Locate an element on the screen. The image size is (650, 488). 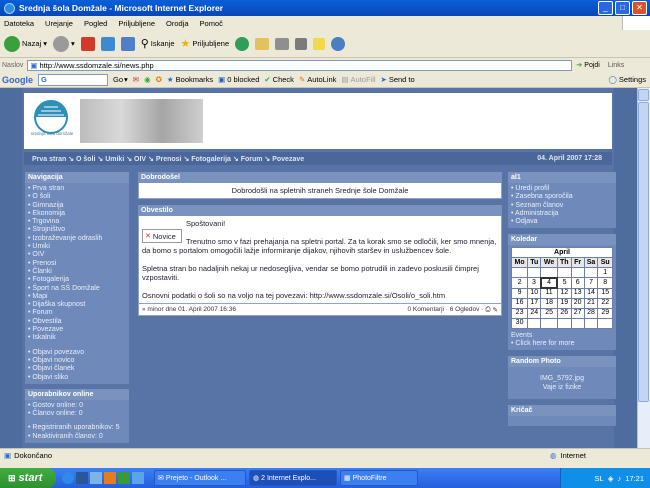
minimize-button: _ is located at coordinates (605, 8).